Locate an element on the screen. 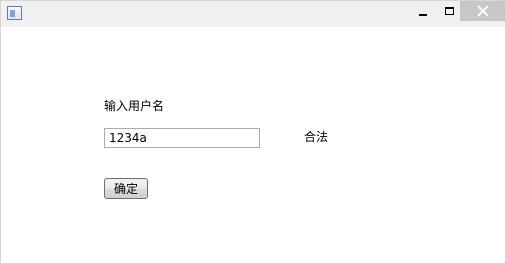 This screenshot has width=506, height=264. confirm-button: 确定 is located at coordinates (126, 188).